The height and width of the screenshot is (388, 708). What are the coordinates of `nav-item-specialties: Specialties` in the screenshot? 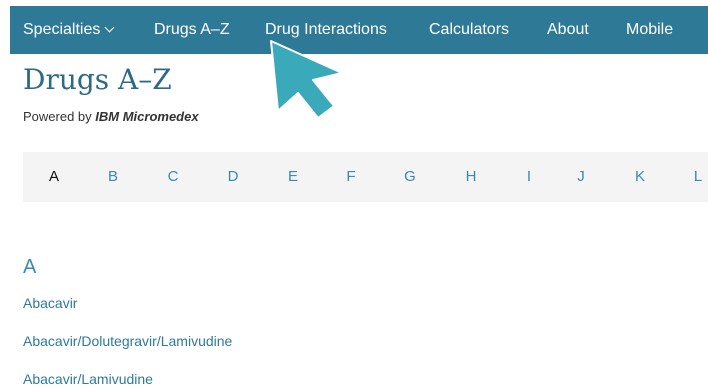 It's located at (69, 30).